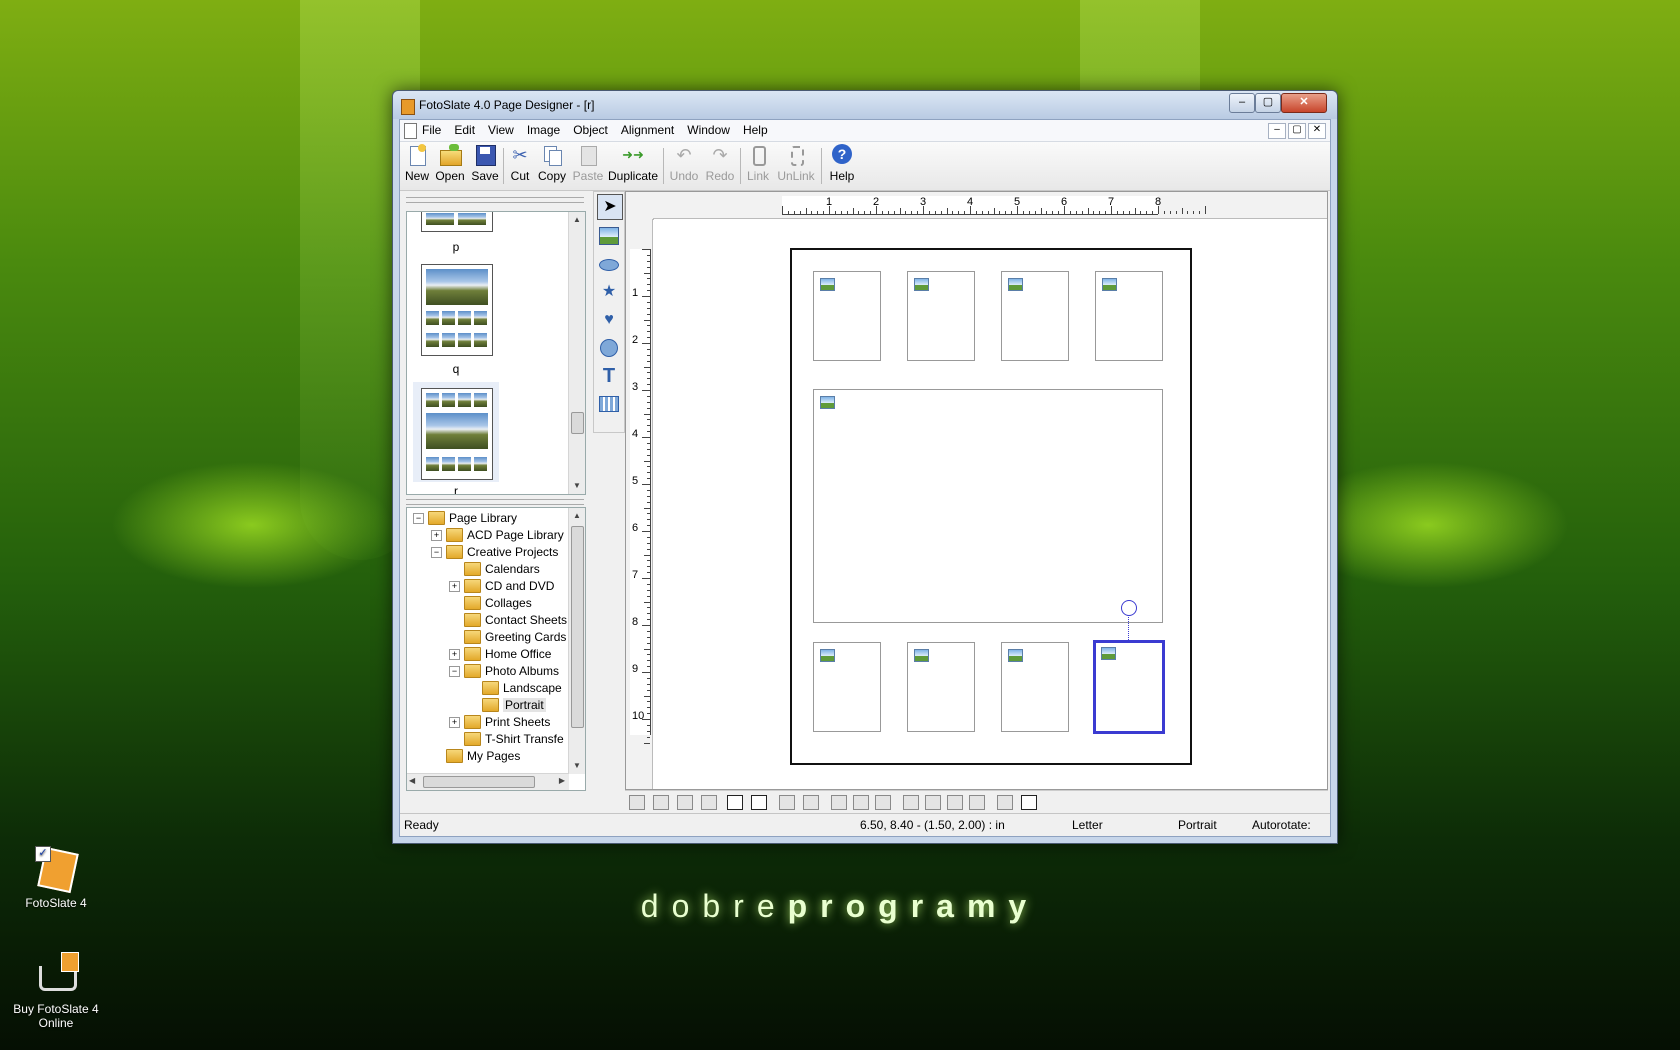 The width and height of the screenshot is (1680, 1050). Describe the element at coordinates (759, 802) in the screenshot. I see `center-vertical-icon` at that location.